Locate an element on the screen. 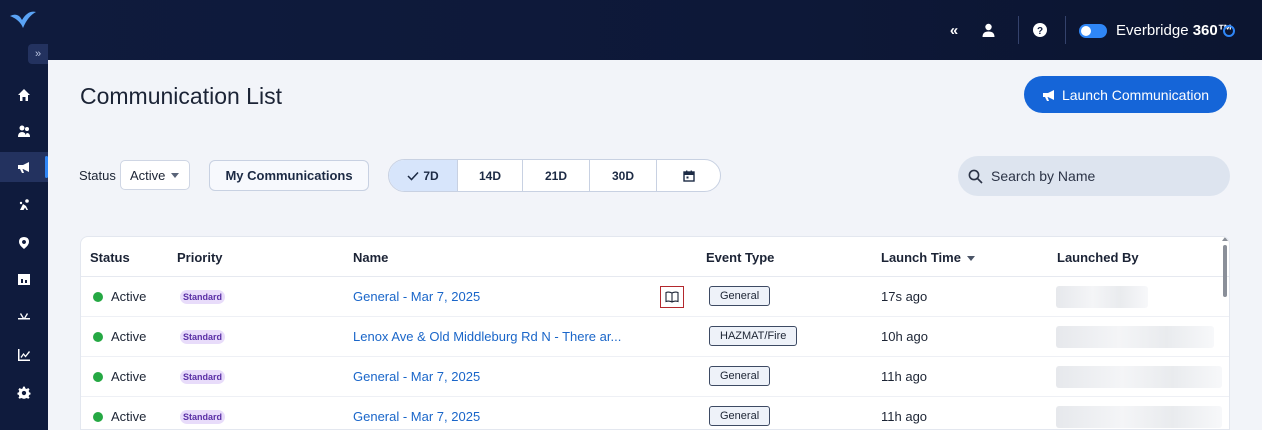  range-30d: 30D is located at coordinates (622, 175).